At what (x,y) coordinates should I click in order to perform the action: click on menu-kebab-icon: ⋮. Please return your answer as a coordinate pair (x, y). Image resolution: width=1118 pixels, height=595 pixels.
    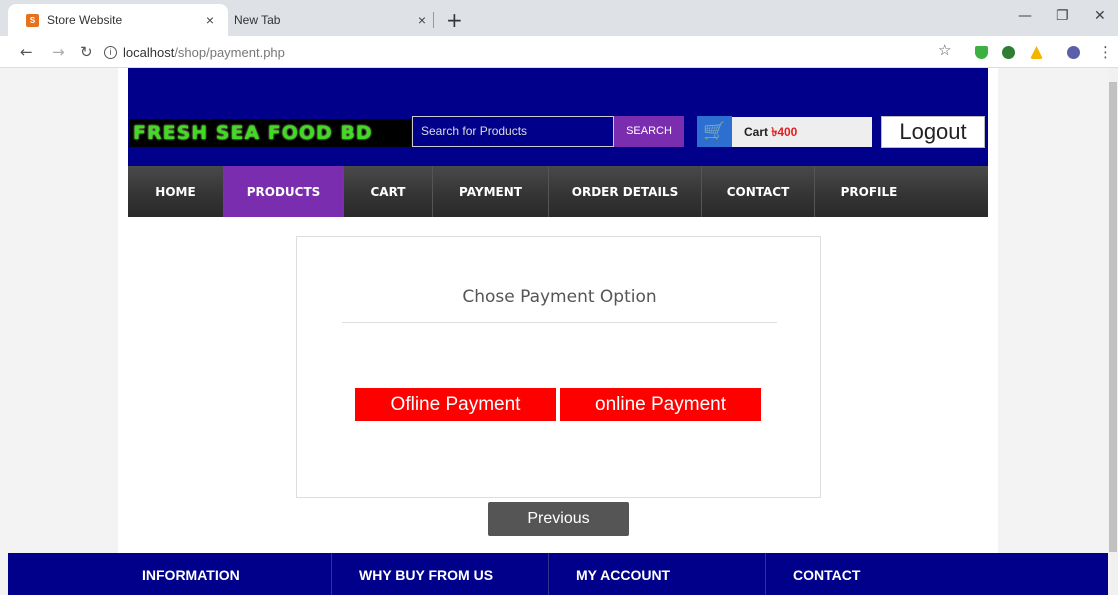
    Looking at the image, I should click on (1105, 52).